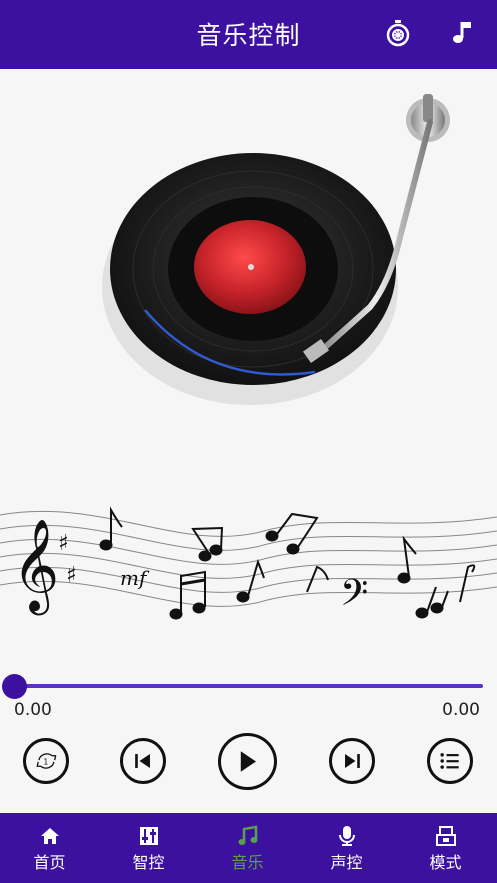 The height and width of the screenshot is (883, 497). What do you see at coordinates (135, 578) in the screenshot?
I see `dynamic-marking: mf` at bounding box center [135, 578].